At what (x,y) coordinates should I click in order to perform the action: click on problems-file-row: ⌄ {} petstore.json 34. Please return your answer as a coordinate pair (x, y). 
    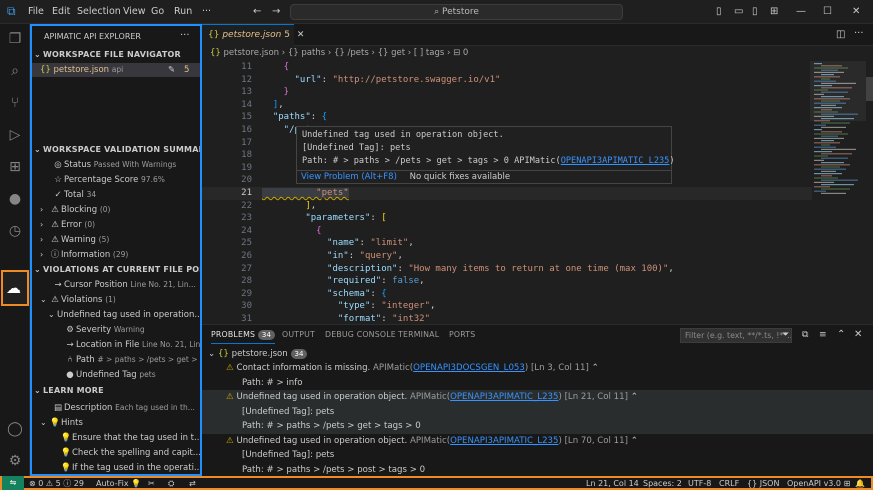
    Looking at the image, I should click on (537, 354).